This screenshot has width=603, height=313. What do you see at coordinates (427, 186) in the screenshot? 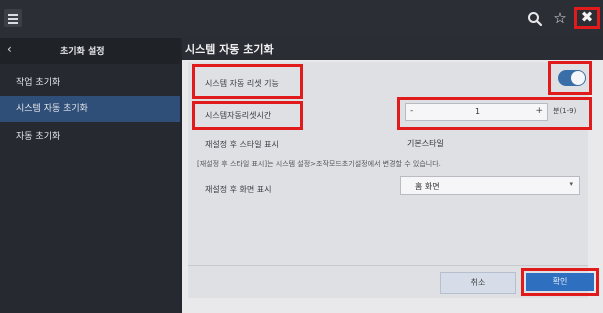
I see `screen-select-value: 홈 화면` at bounding box center [427, 186].